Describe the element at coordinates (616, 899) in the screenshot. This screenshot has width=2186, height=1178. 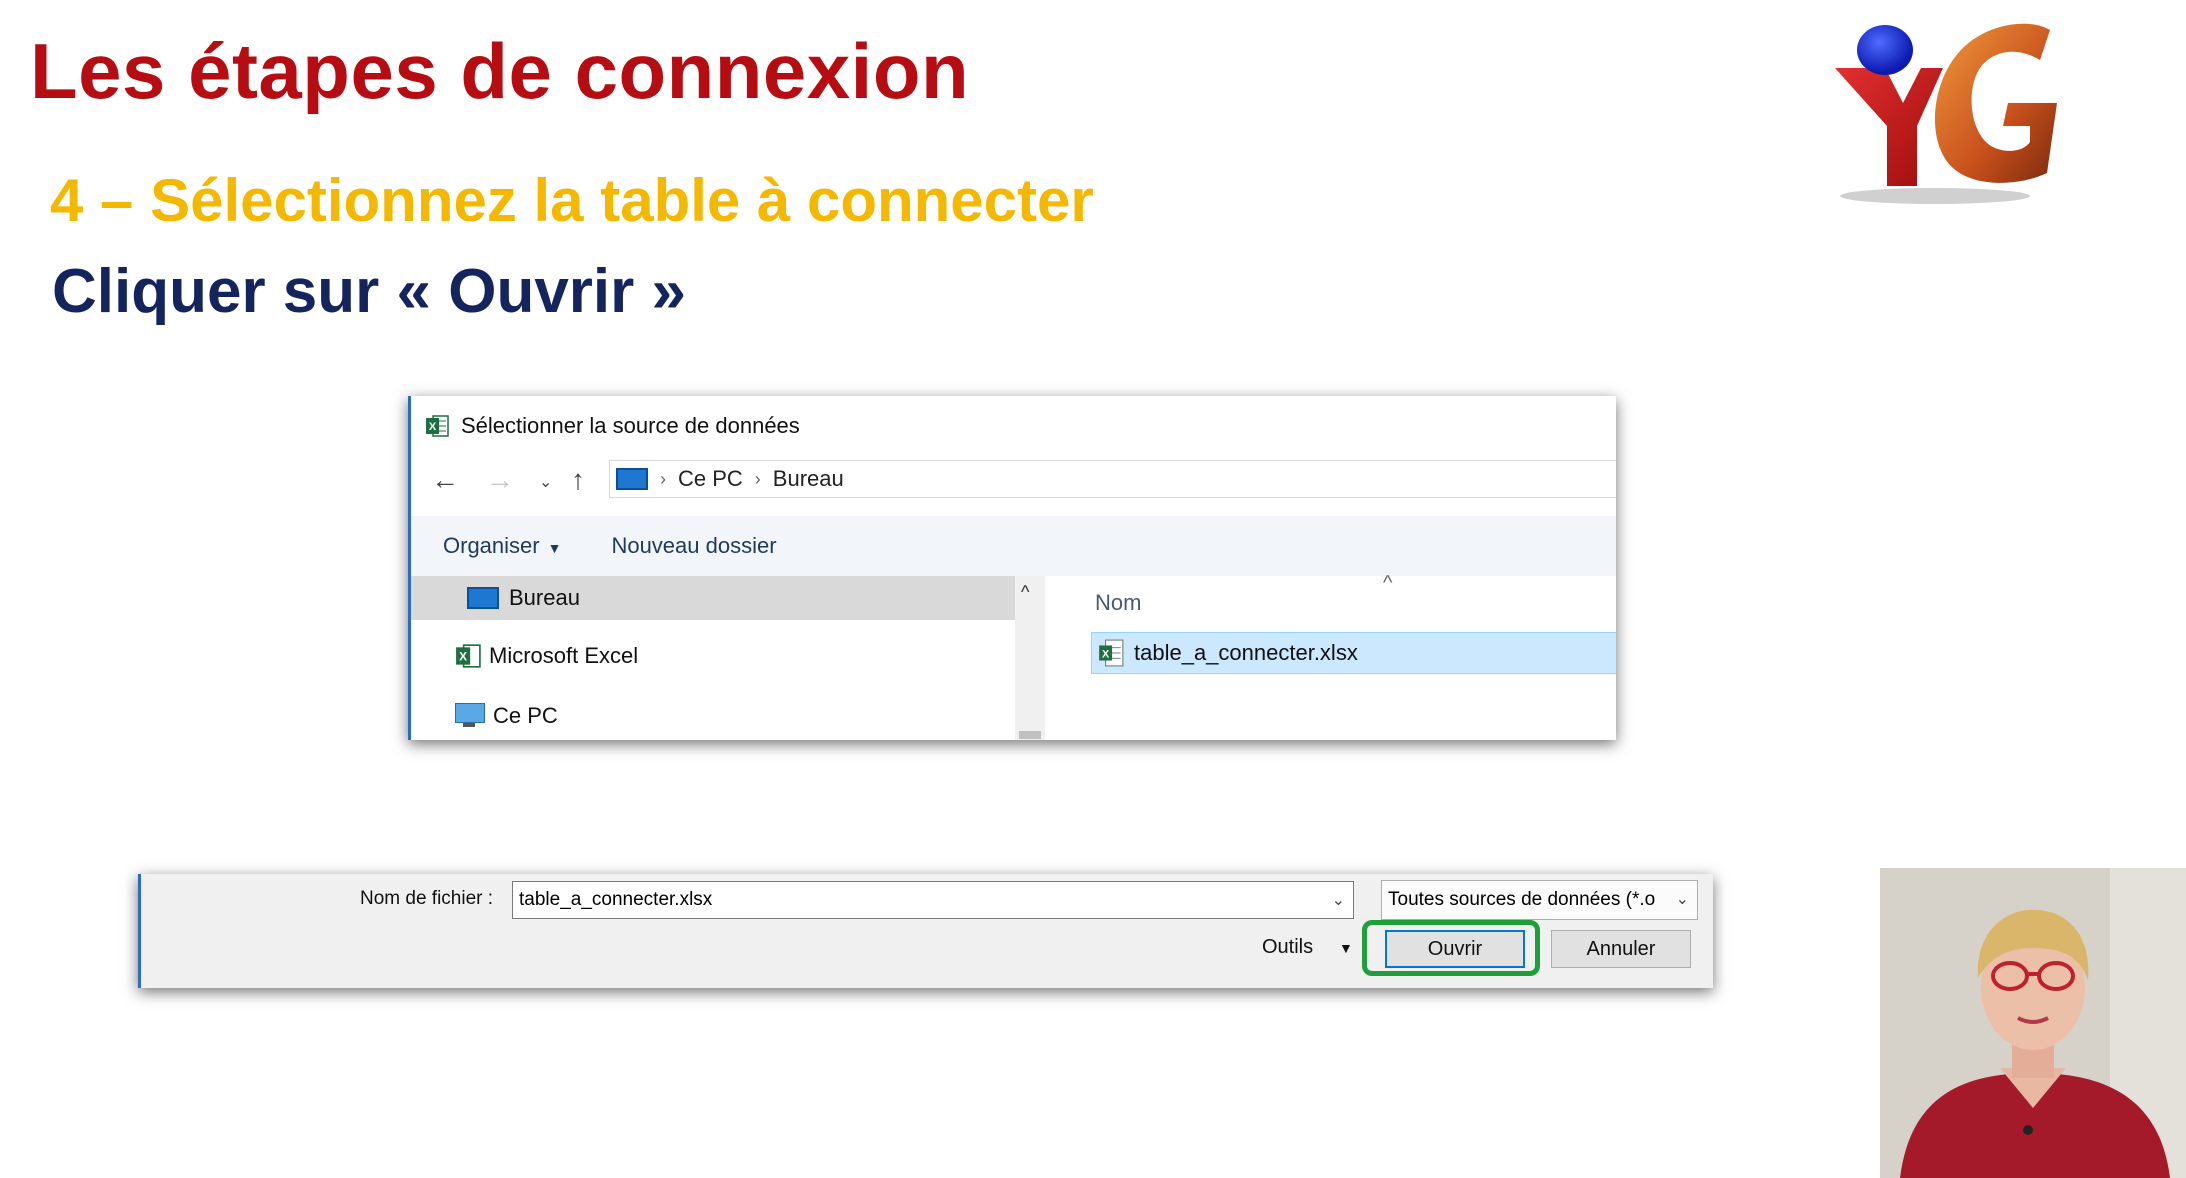
I see `filename-value: table_a_connecter.xlsx` at that location.